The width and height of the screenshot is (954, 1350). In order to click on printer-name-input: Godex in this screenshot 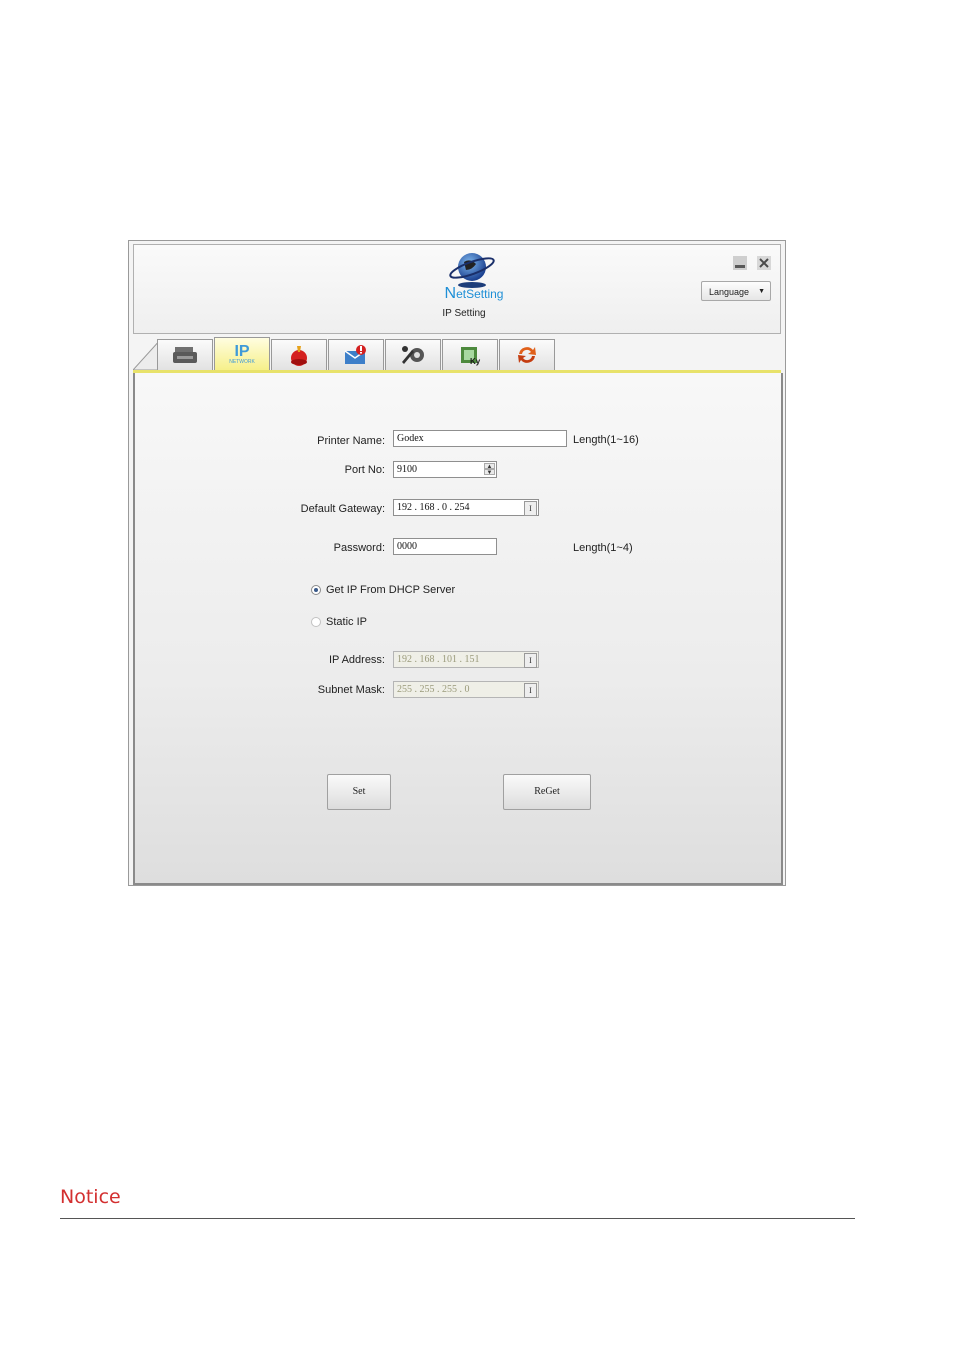, I will do `click(480, 438)`.